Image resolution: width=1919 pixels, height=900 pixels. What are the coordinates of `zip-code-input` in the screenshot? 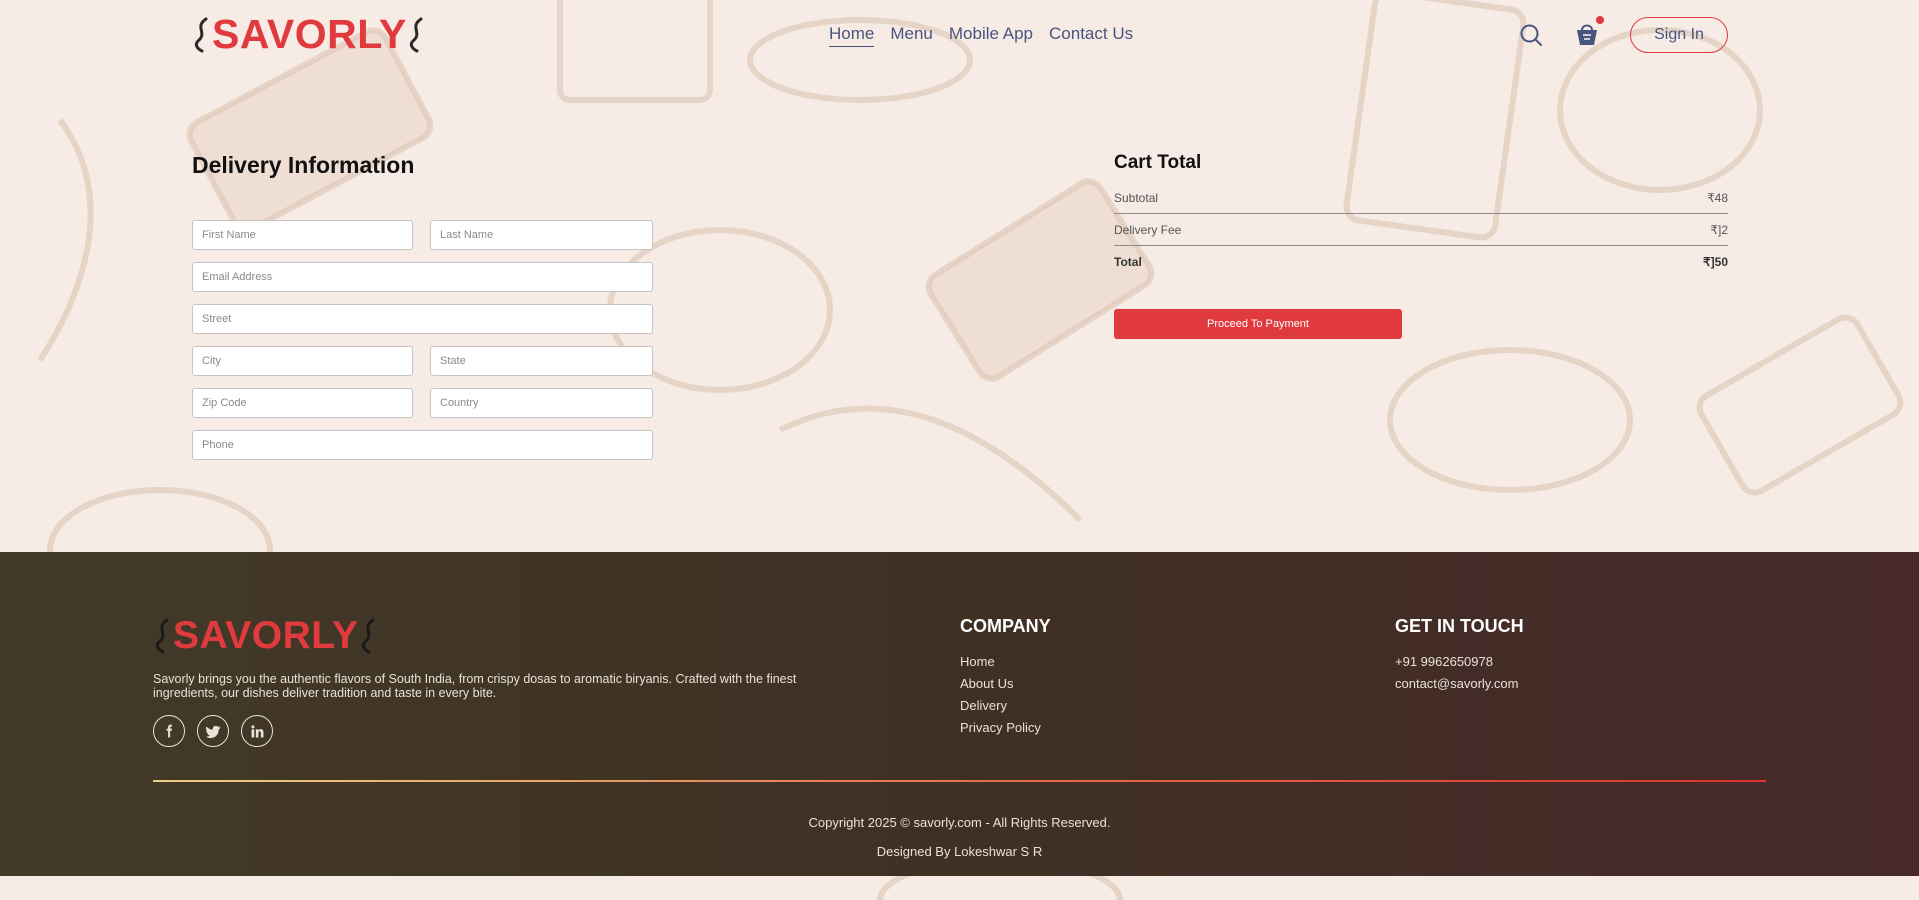 It's located at (302, 403).